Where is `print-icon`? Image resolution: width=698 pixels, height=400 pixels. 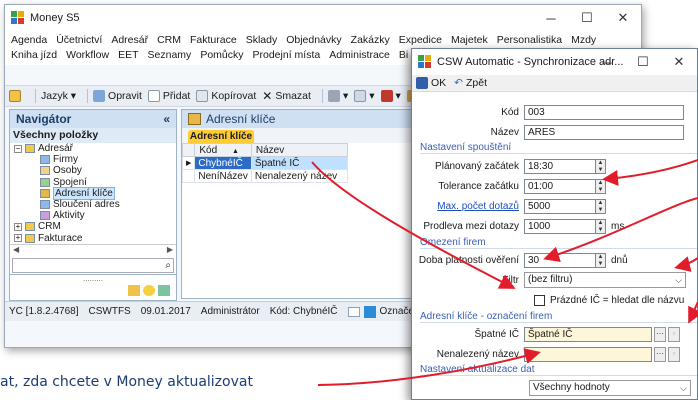 print-icon is located at coordinates (333, 96).